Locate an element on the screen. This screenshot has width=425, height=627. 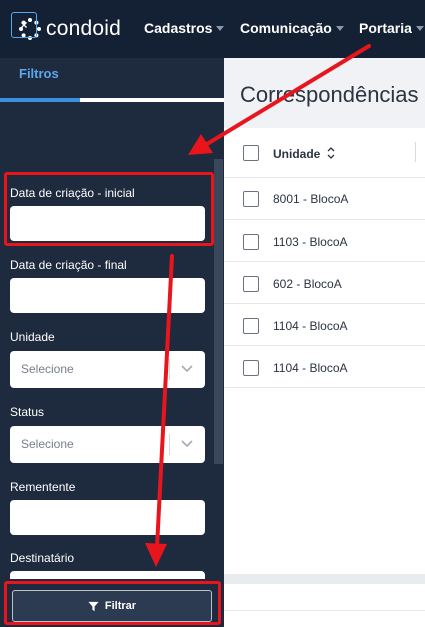
annotation-highlight-filter-button is located at coordinates (112, 603).